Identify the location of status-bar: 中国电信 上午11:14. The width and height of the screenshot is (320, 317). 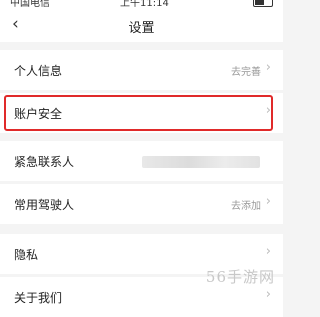
(141, 5).